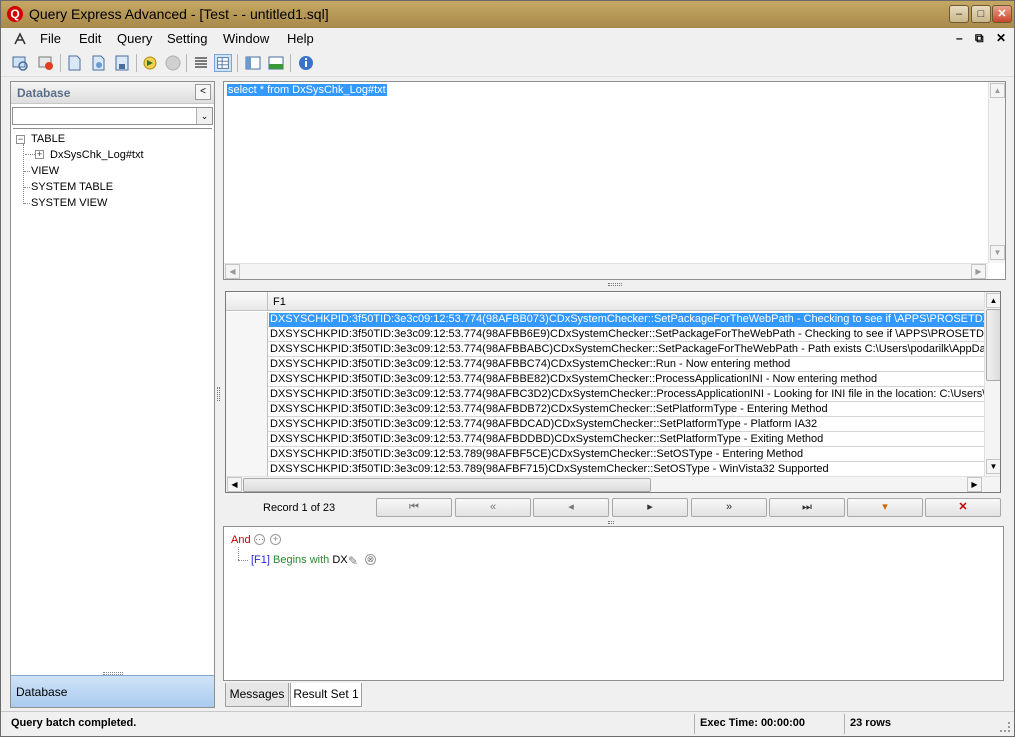  What do you see at coordinates (571, 507) in the screenshot?
I see `previous-record-button: ◂` at bounding box center [571, 507].